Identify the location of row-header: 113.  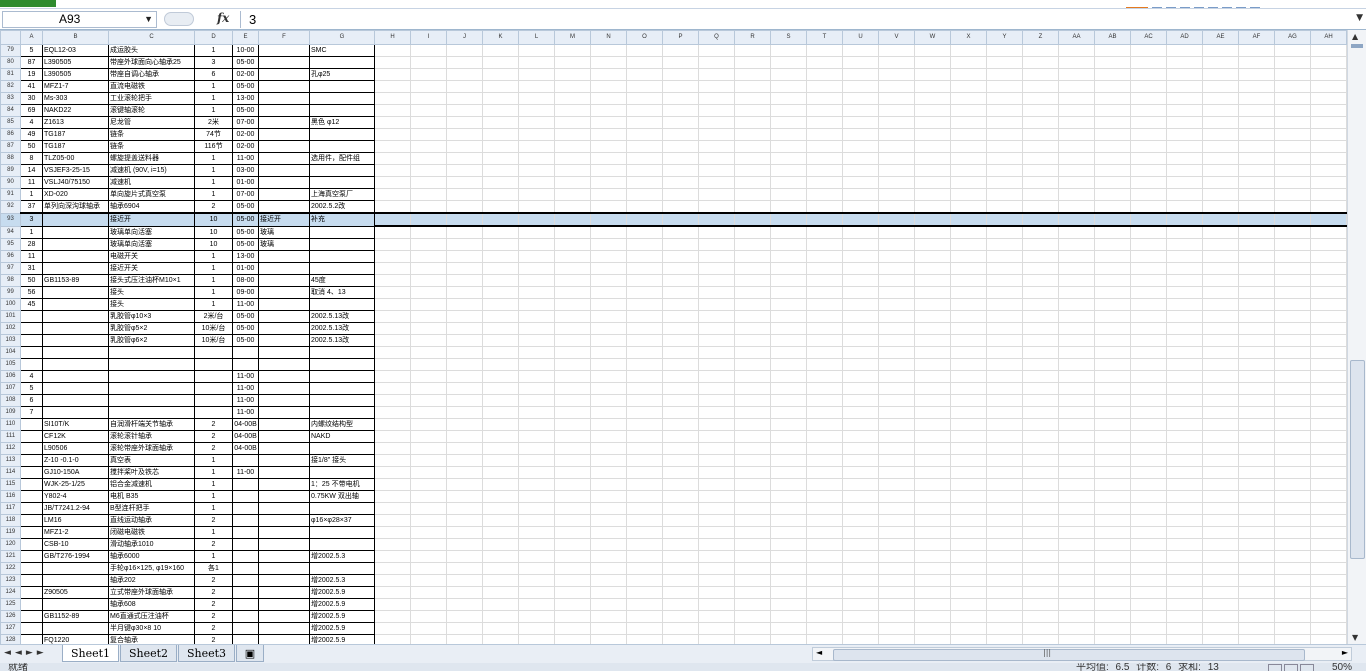
(10, 460).